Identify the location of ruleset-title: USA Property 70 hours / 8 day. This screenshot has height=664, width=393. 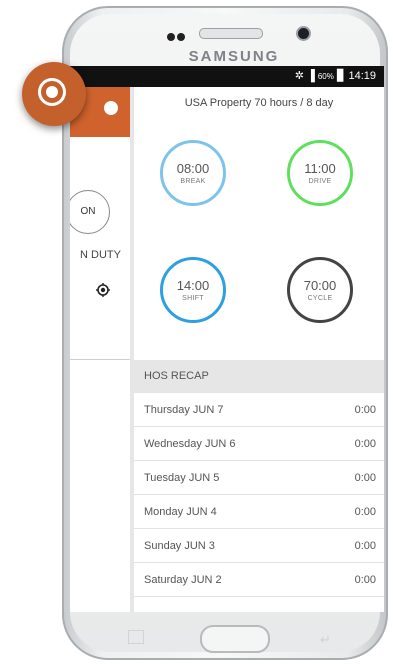
(259, 103).